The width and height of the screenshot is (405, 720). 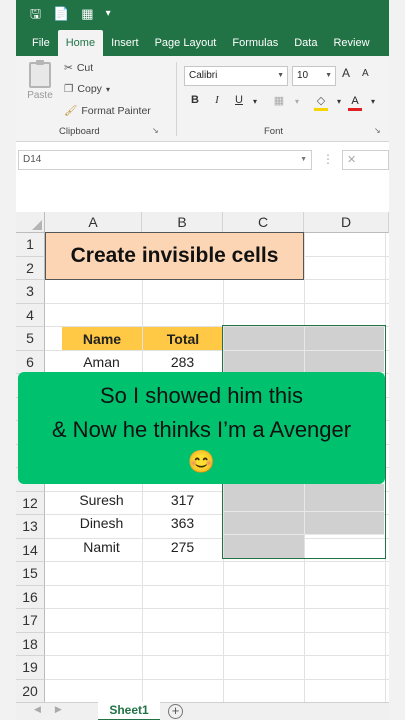 What do you see at coordinates (346, 73) in the screenshot?
I see `grow-font-button: A` at bounding box center [346, 73].